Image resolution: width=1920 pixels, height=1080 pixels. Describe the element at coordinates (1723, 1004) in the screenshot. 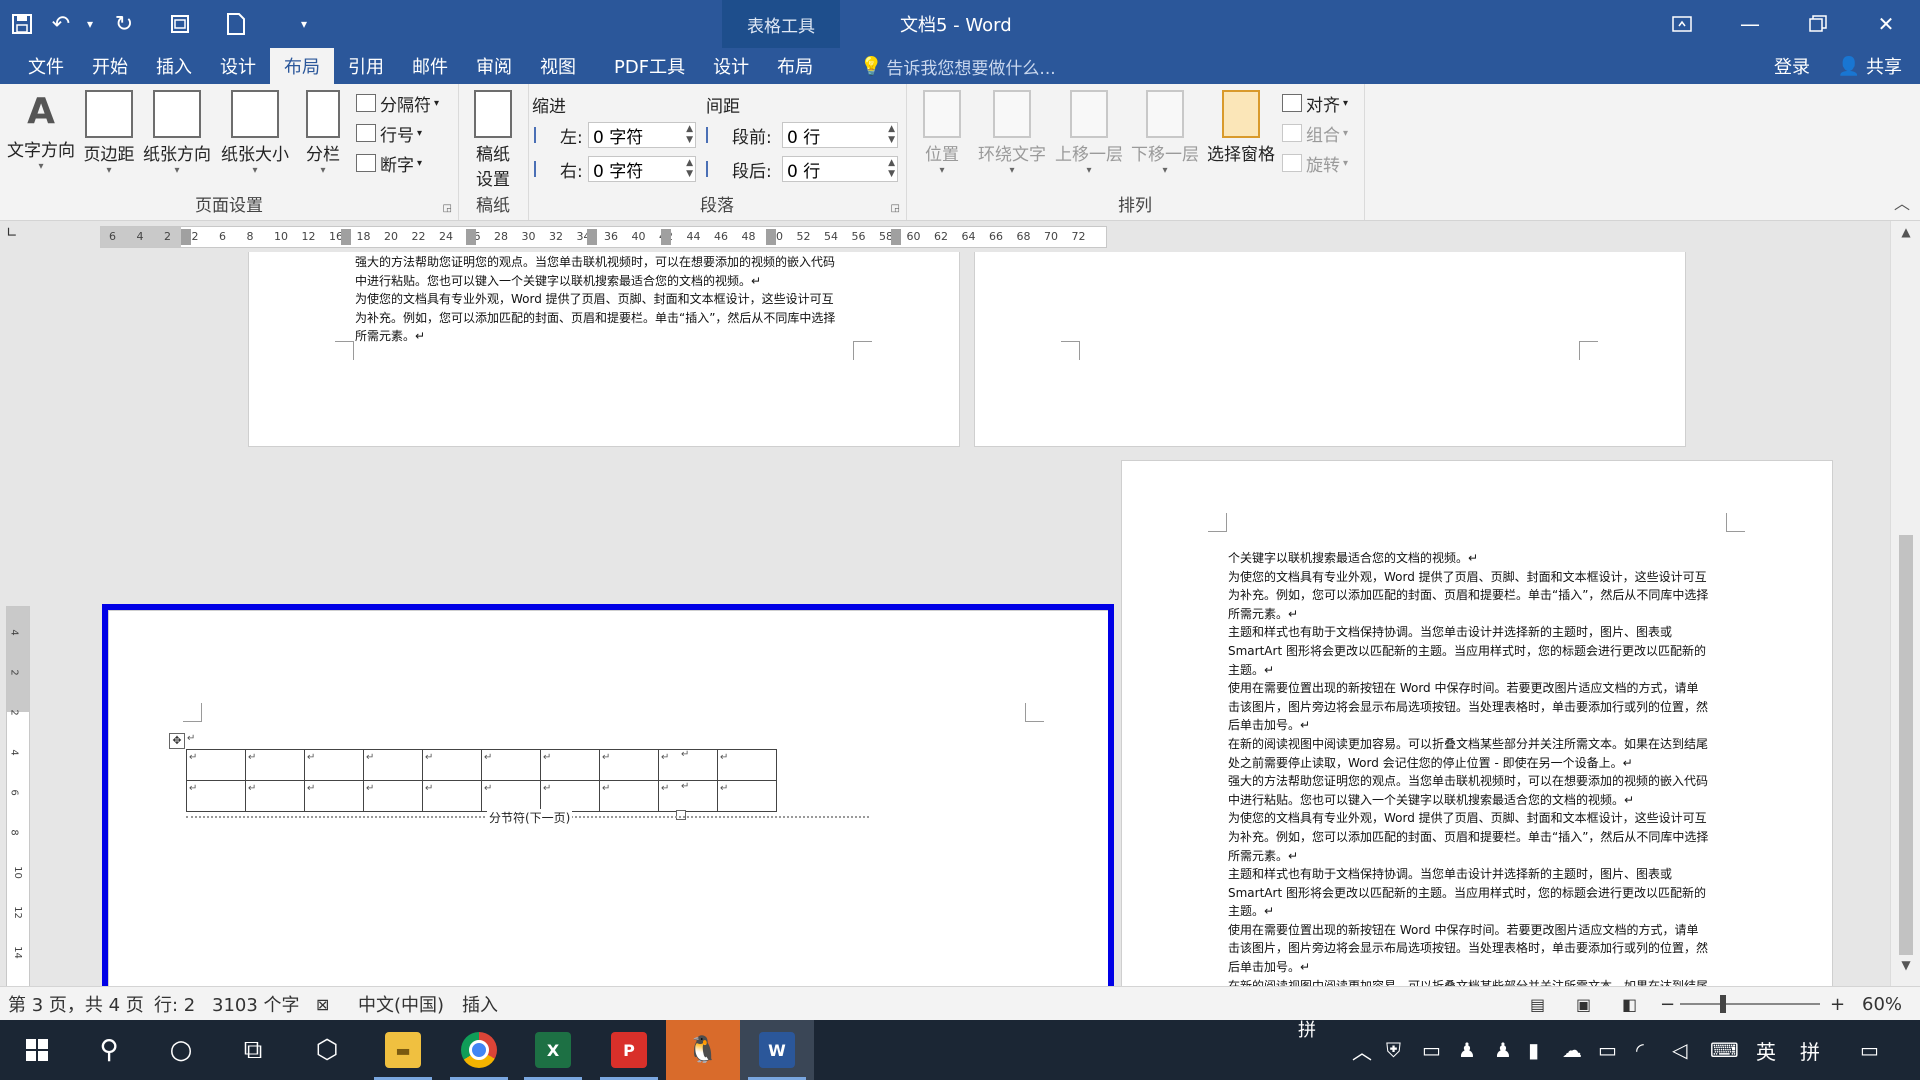

I see `zoom-slider-knob` at that location.